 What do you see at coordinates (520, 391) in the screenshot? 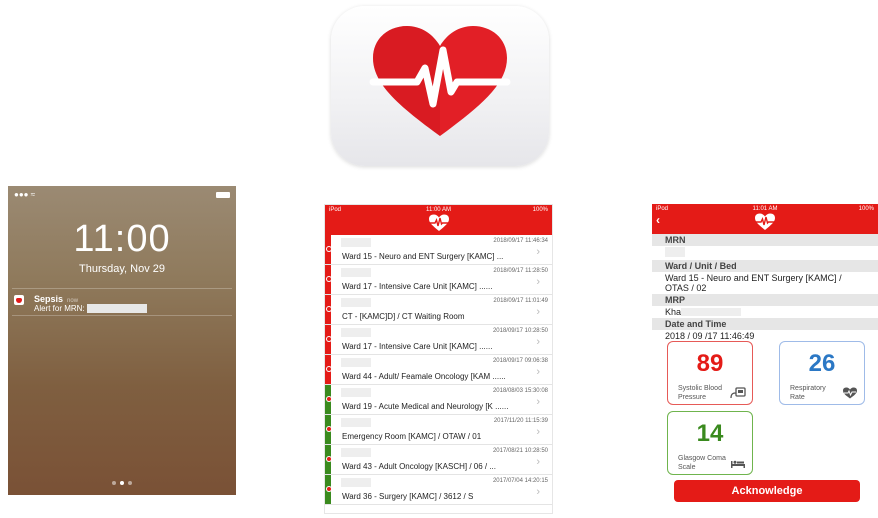
I see `alert-timestamp: 2018/08/03 15:30:08` at bounding box center [520, 391].